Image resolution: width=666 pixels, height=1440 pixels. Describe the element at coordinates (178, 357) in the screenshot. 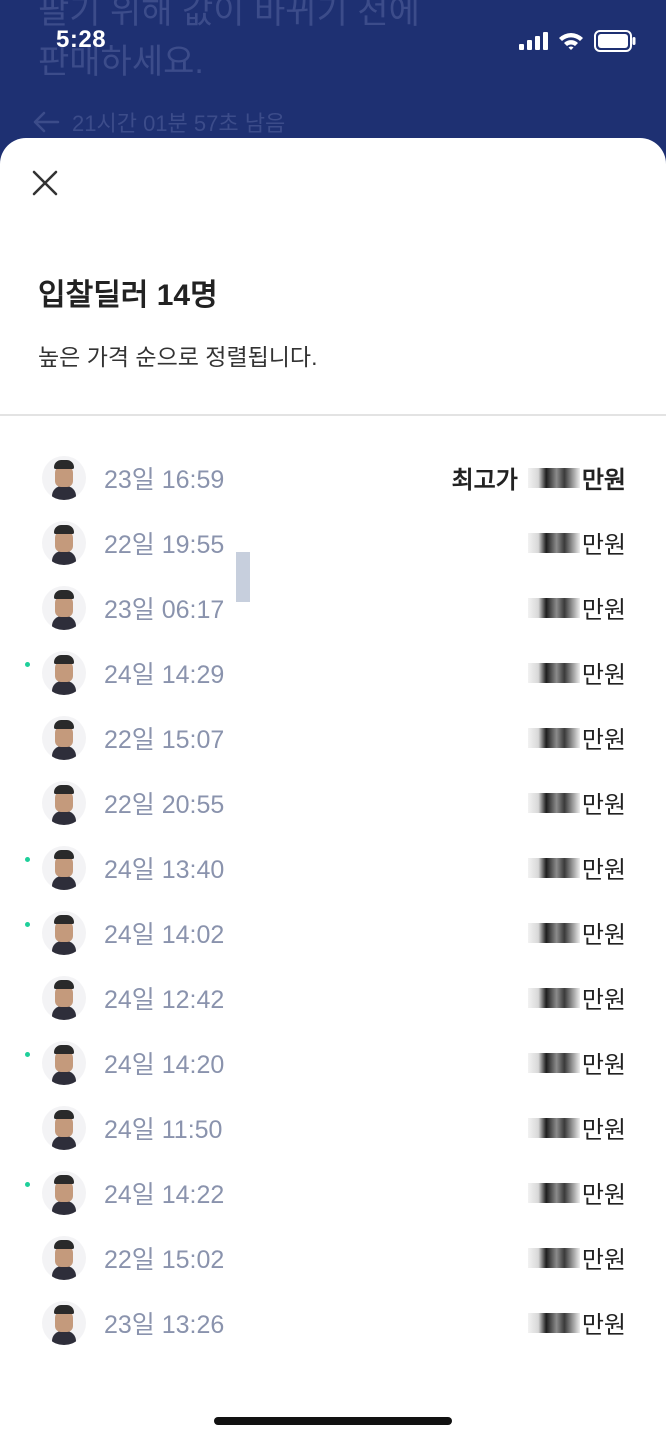

I see `sheet-subtitle: 높은 가격 순으로 정렬됩니다.` at that location.